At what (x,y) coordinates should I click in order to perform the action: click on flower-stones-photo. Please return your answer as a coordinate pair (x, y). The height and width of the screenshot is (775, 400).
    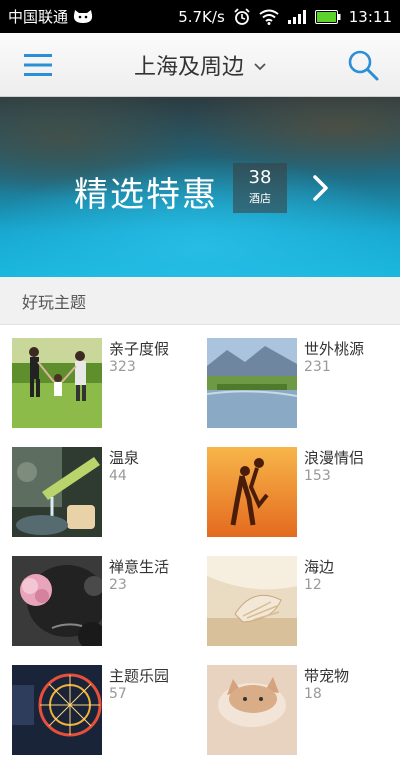
    Looking at the image, I should click on (57, 601).